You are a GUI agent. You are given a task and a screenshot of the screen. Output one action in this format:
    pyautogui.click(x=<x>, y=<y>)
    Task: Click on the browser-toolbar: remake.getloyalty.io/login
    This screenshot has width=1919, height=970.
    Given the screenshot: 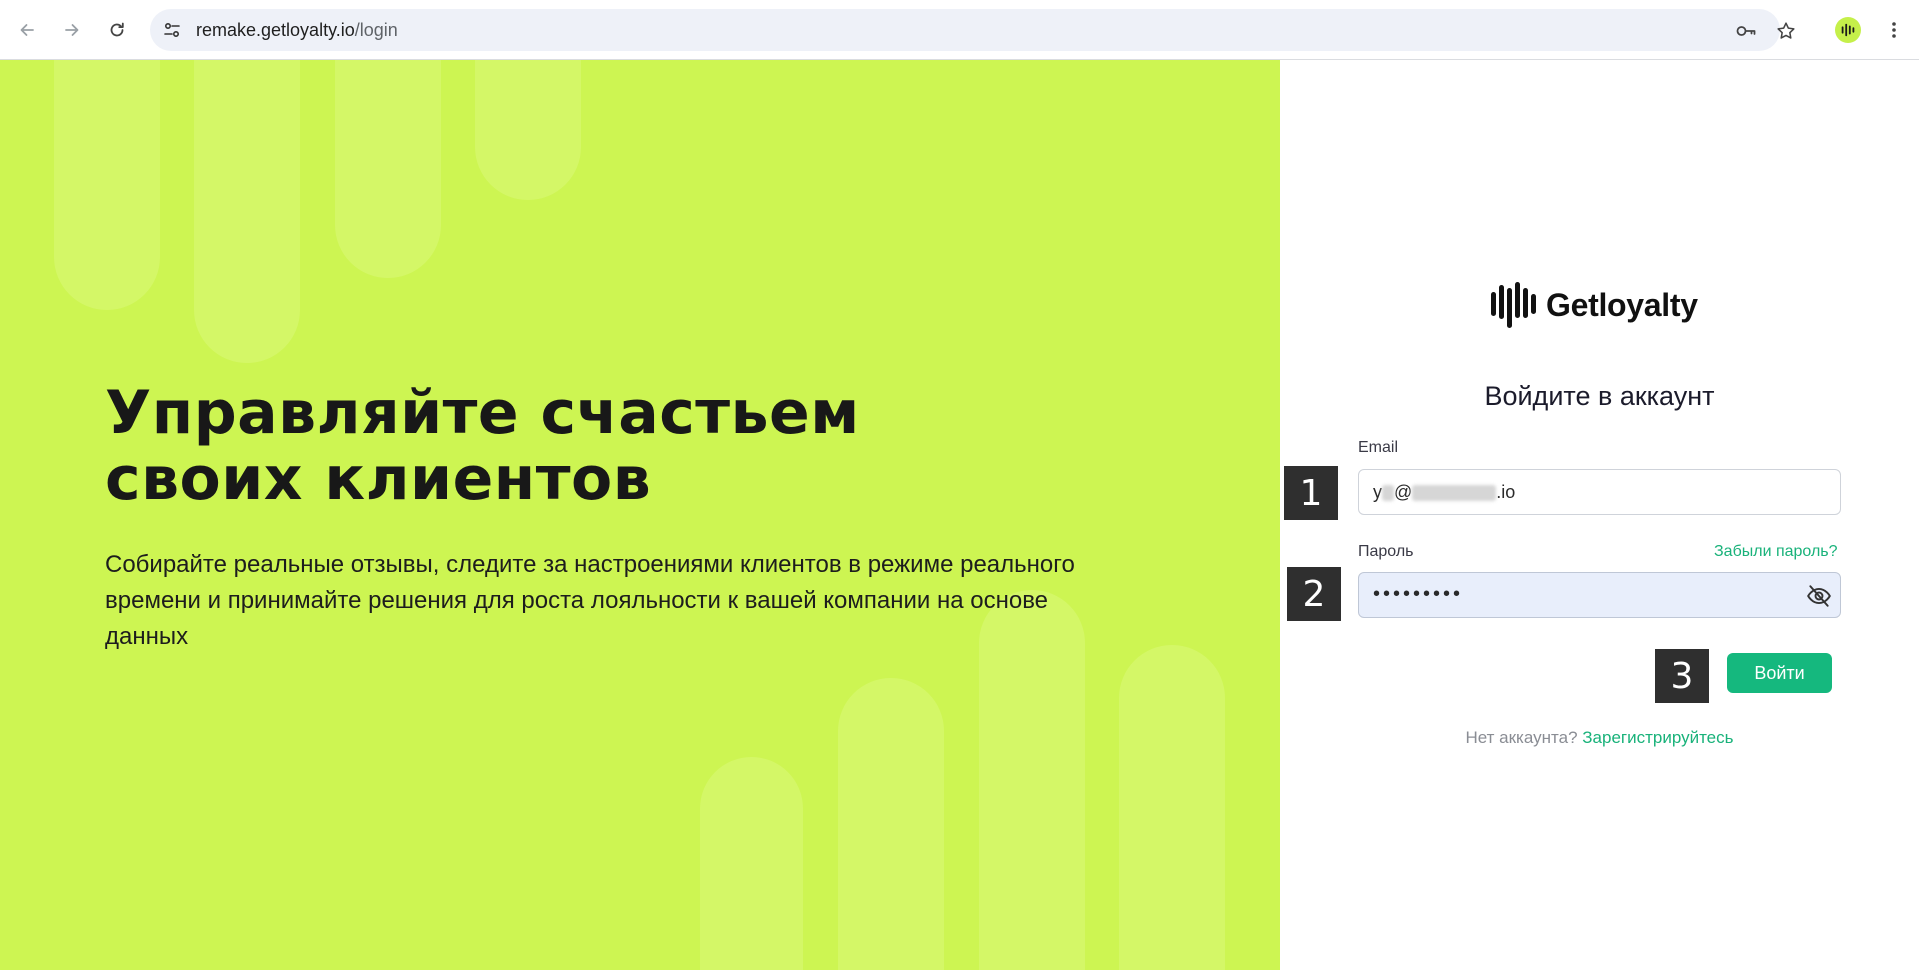 What is the action you would take?
    pyautogui.click(x=959, y=30)
    